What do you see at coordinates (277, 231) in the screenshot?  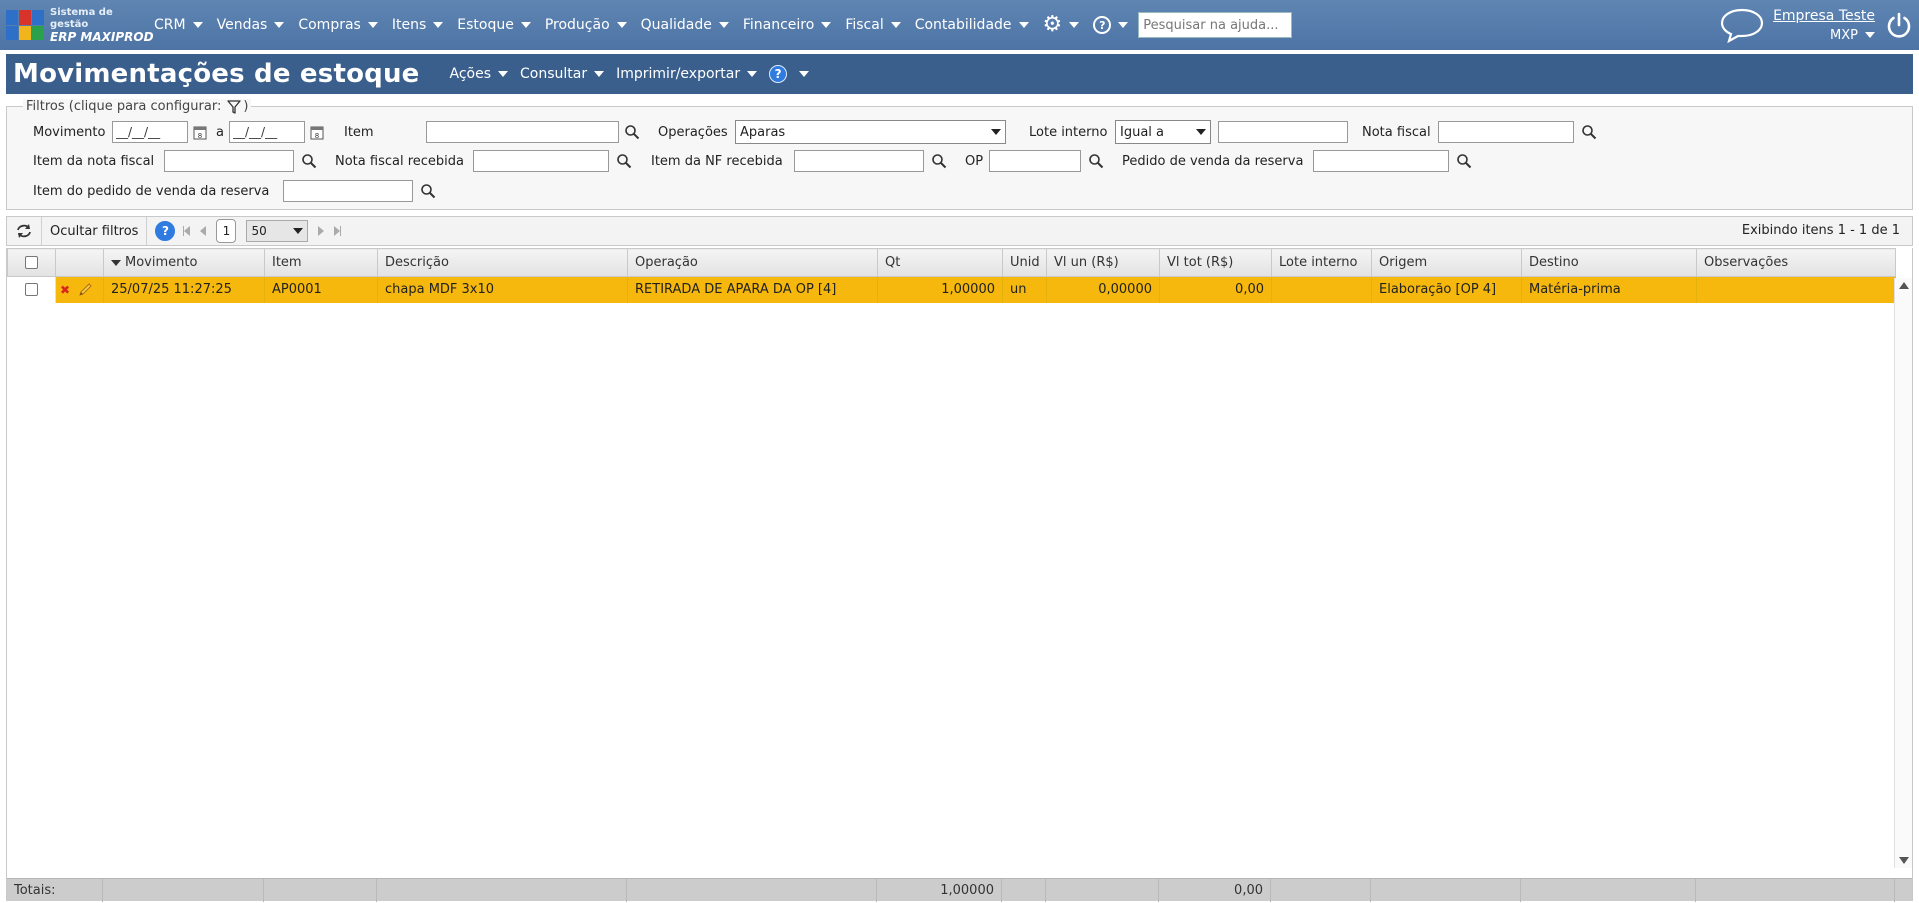 I see `page-size-select: 50` at bounding box center [277, 231].